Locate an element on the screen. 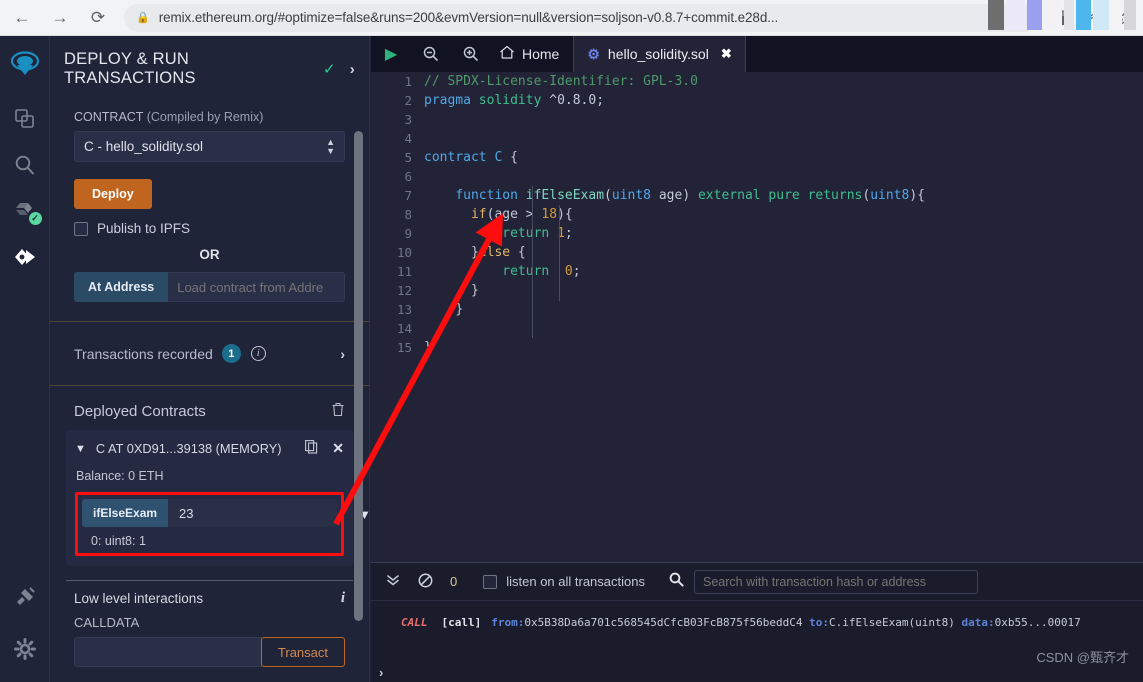  code-line: 11 return 0; is located at coordinates (757, 271).